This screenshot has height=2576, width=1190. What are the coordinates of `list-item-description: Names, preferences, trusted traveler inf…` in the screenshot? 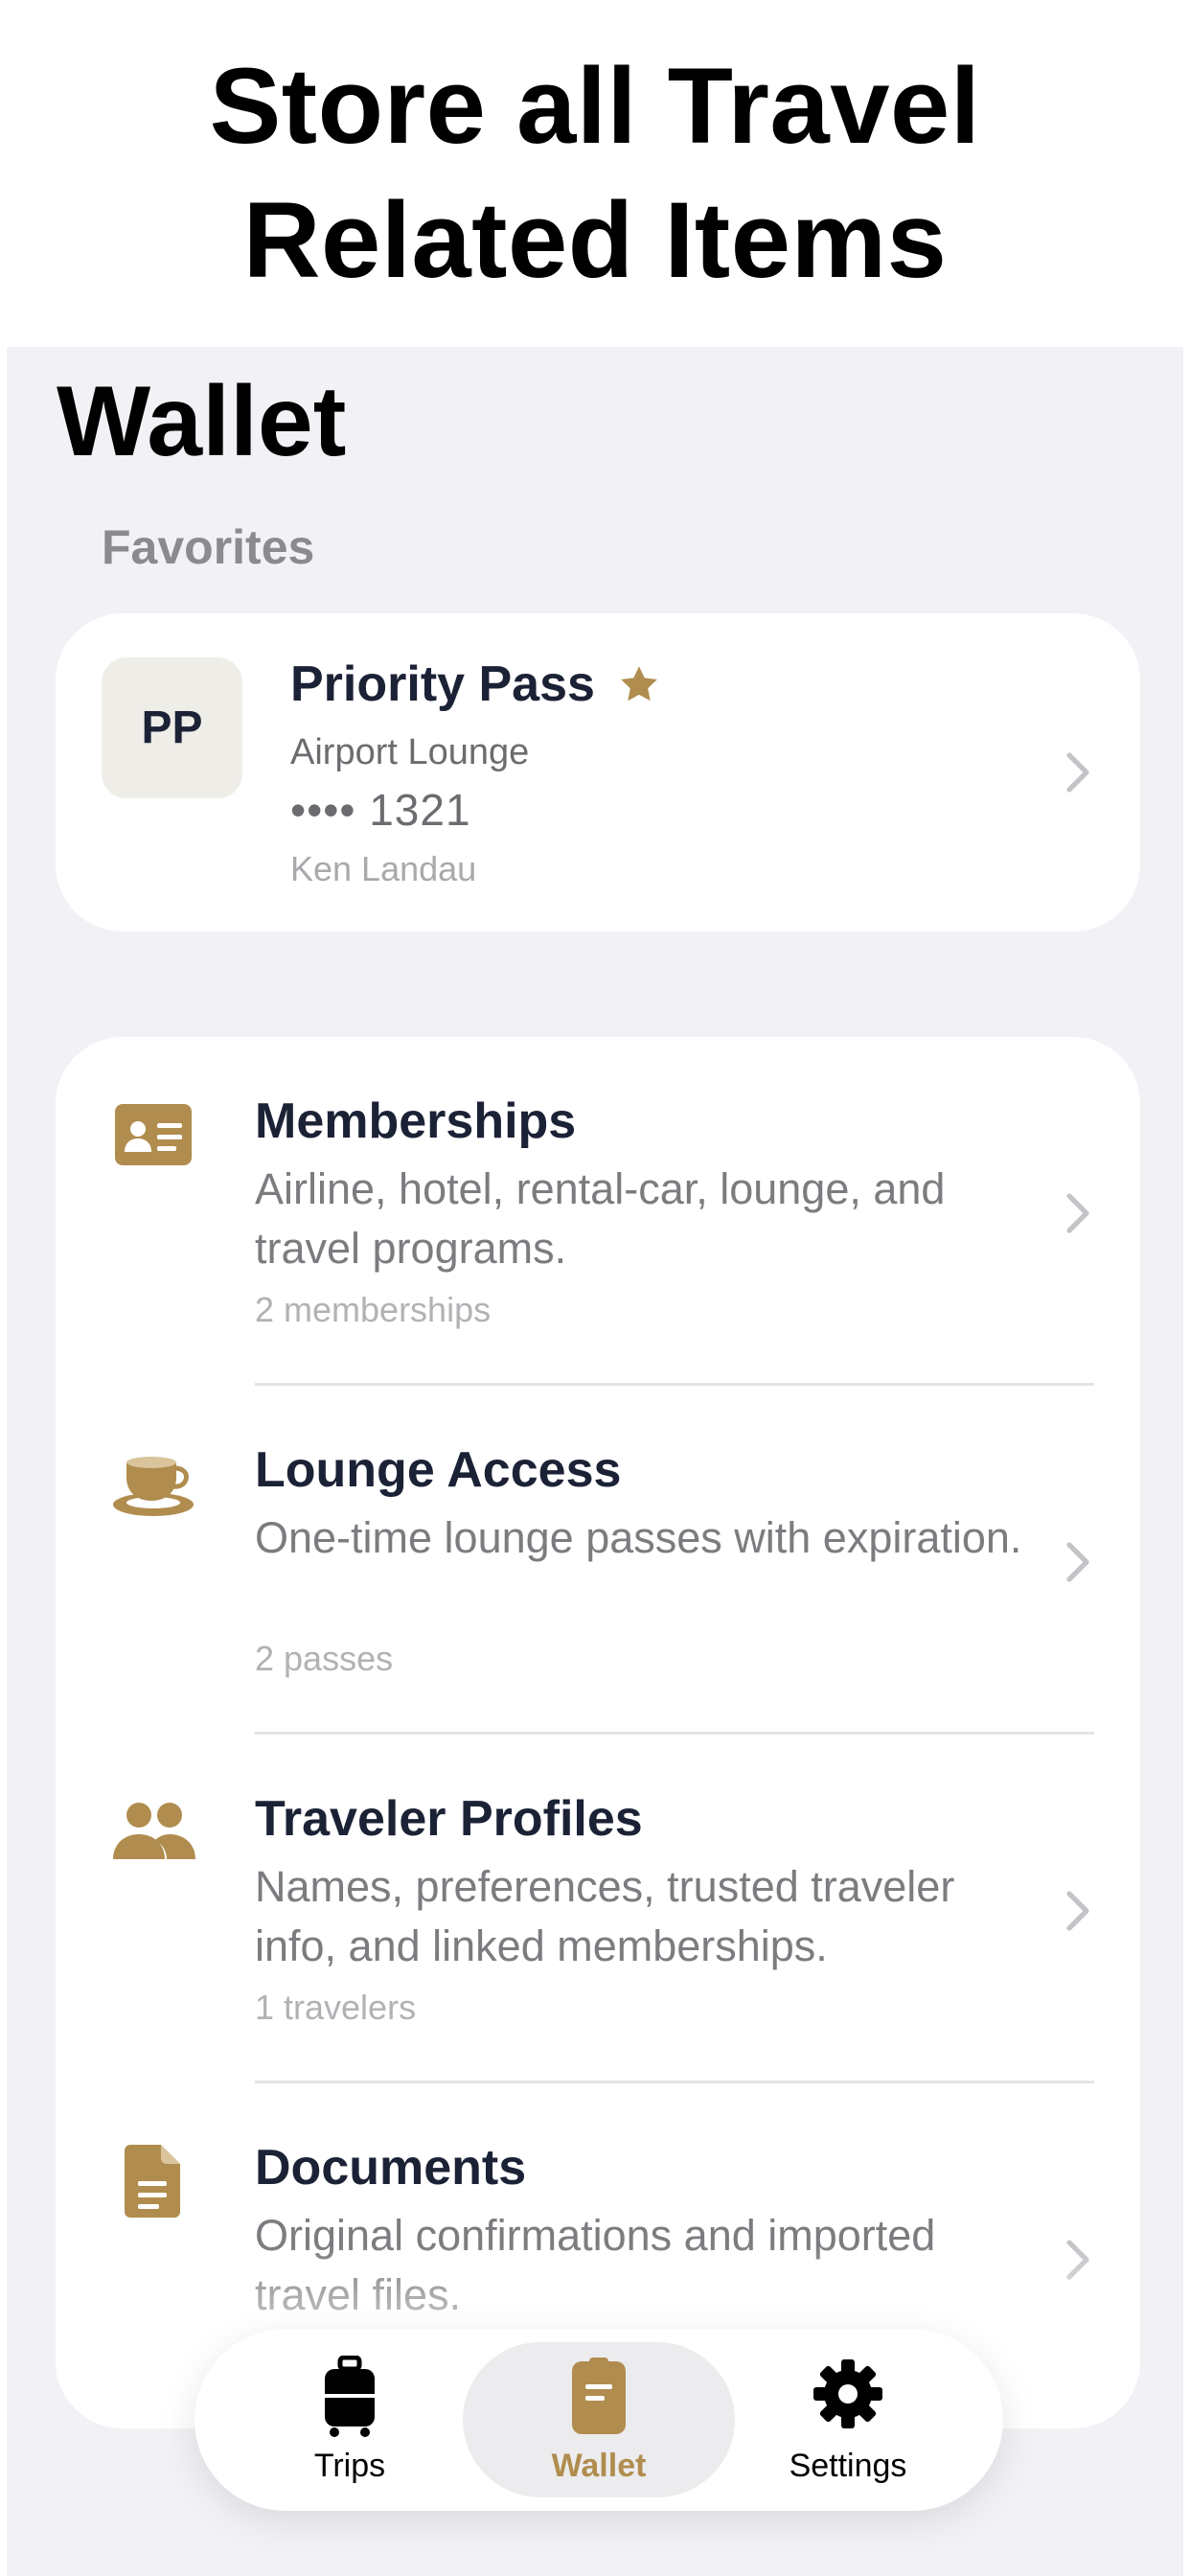 It's located at (605, 1916).